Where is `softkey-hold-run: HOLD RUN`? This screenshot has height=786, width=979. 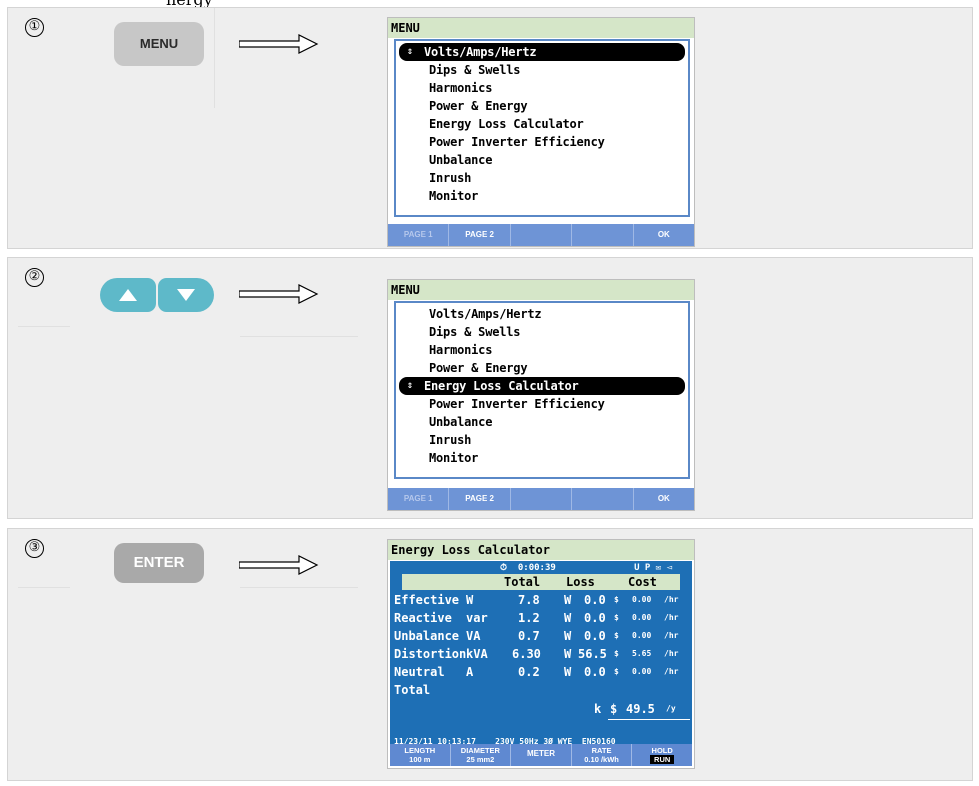 softkey-hold-run: HOLD RUN is located at coordinates (662, 755).